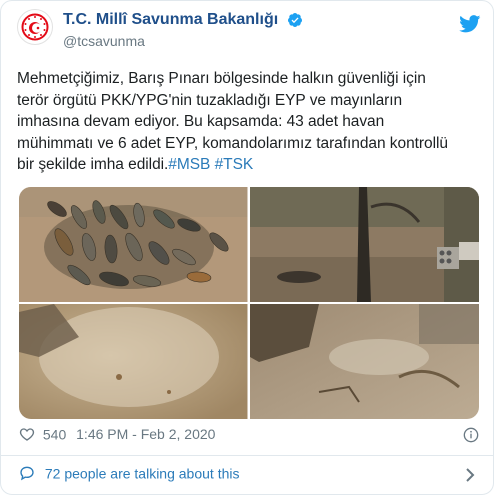  Describe the element at coordinates (183, 41) in the screenshot. I see `handle: @tcsavunma` at that location.